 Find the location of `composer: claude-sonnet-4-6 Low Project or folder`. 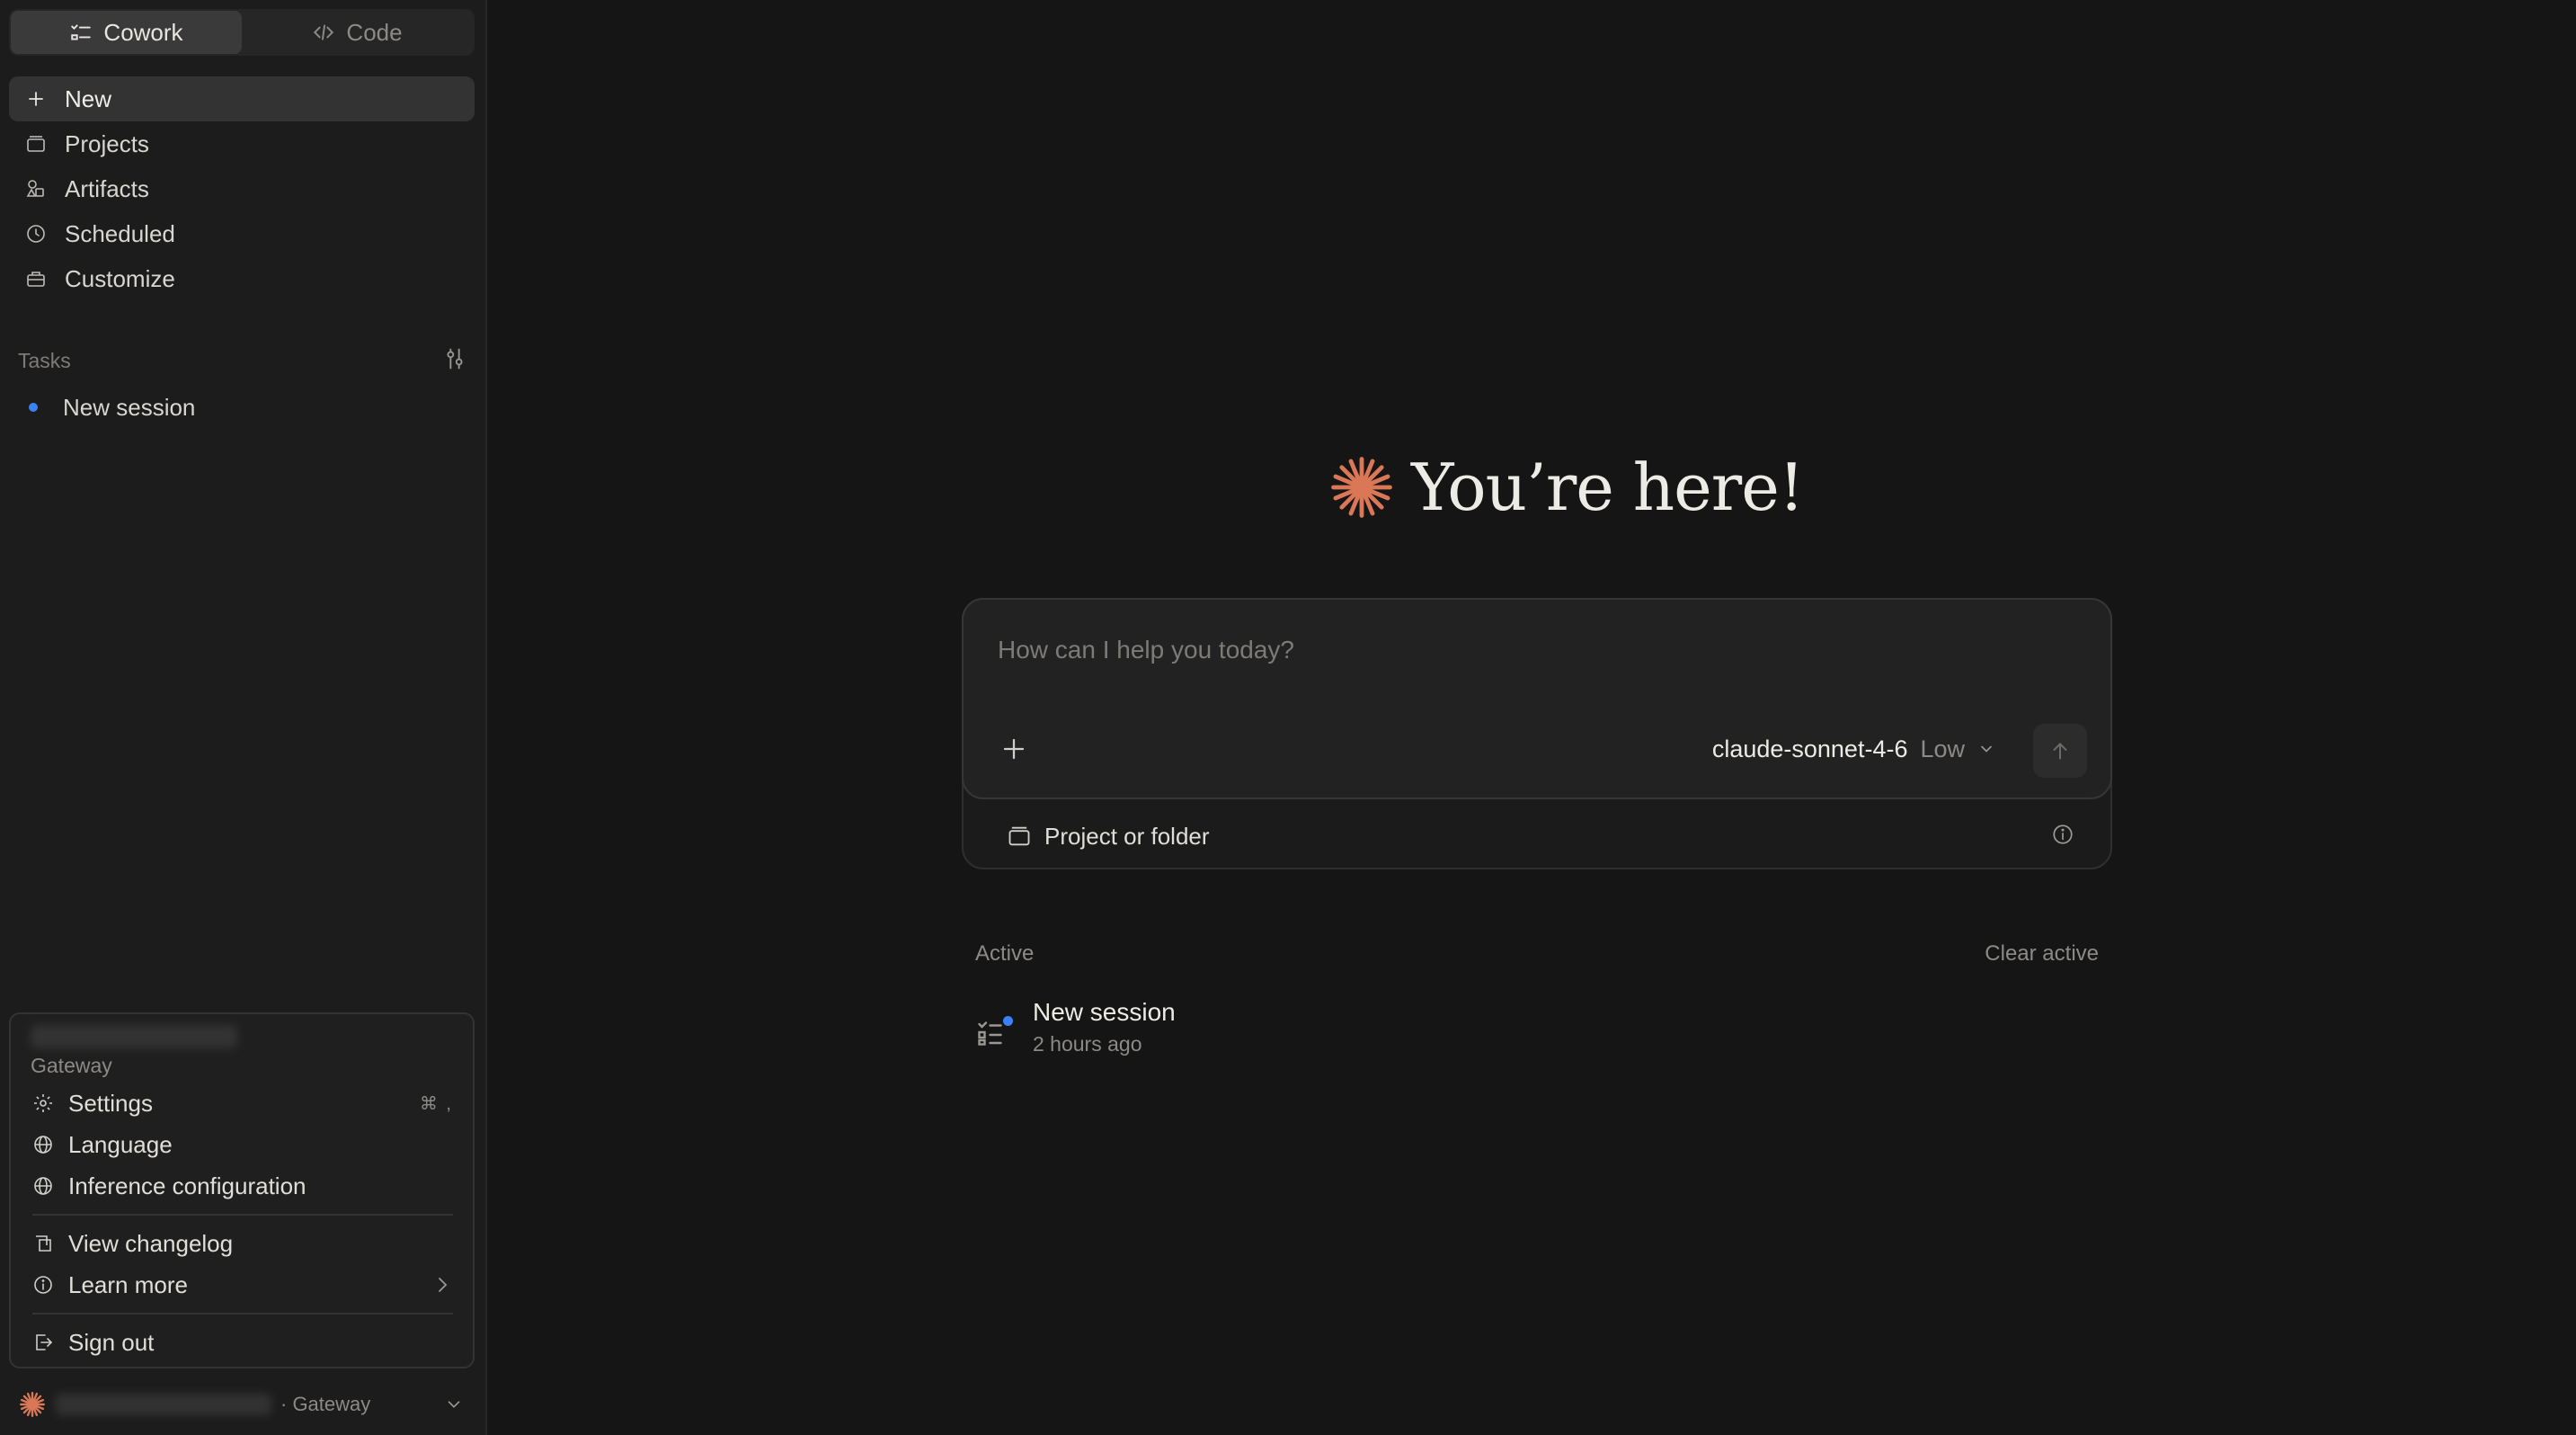

composer: claude-sonnet-4-6 Low Project or folder is located at coordinates (1537, 734).